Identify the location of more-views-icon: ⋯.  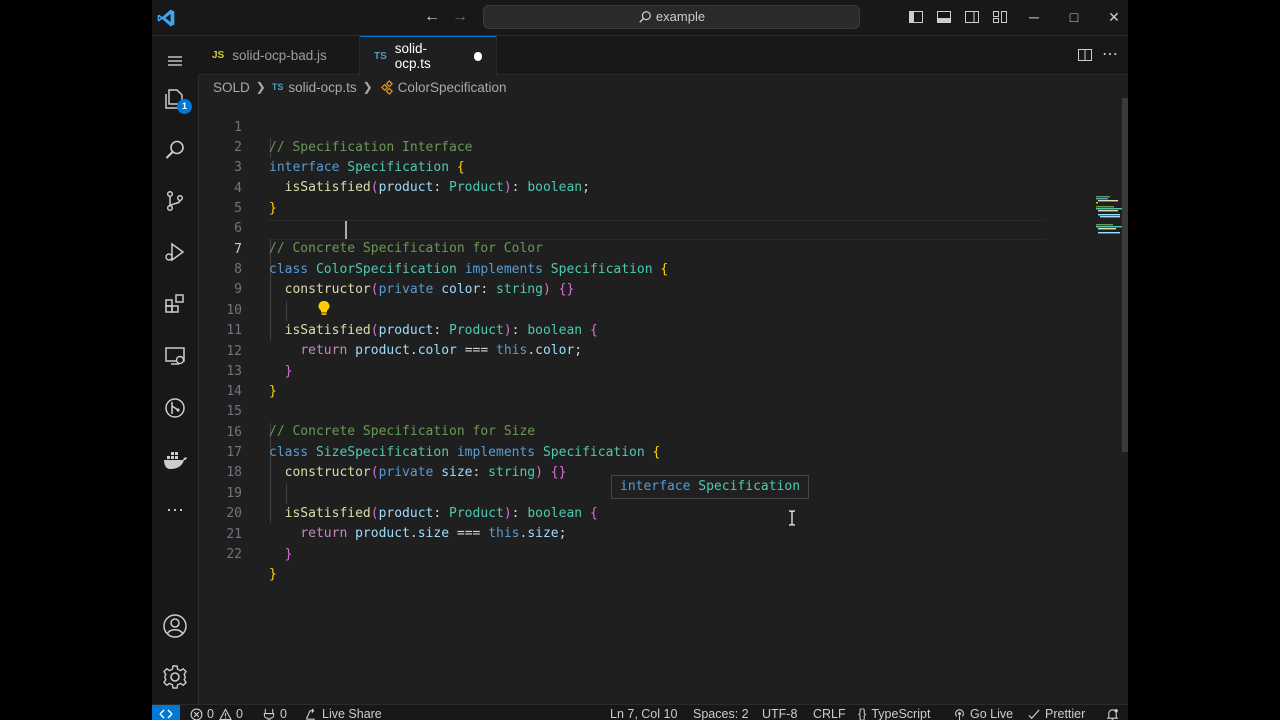
(175, 510).